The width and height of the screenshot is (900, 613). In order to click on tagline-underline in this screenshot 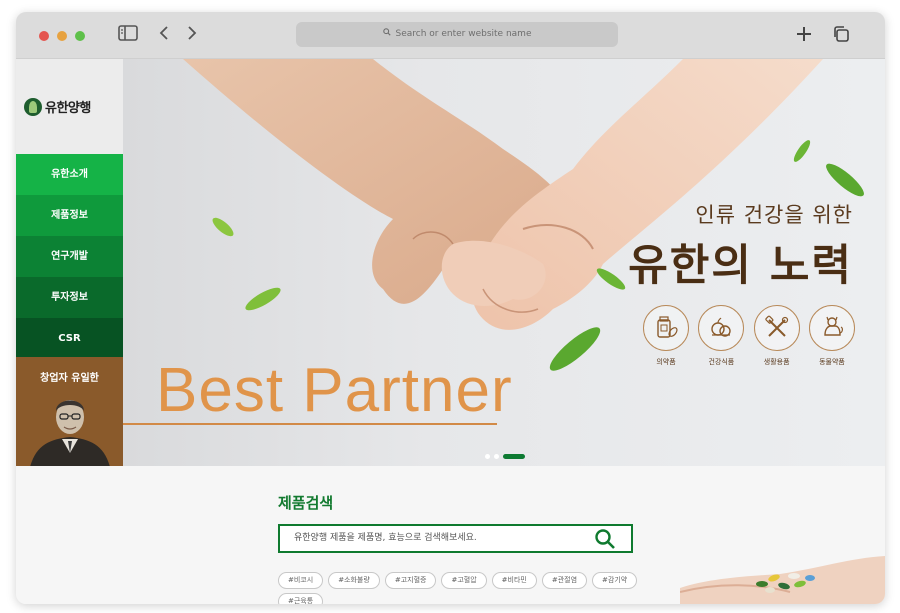, I will do `click(310, 424)`.